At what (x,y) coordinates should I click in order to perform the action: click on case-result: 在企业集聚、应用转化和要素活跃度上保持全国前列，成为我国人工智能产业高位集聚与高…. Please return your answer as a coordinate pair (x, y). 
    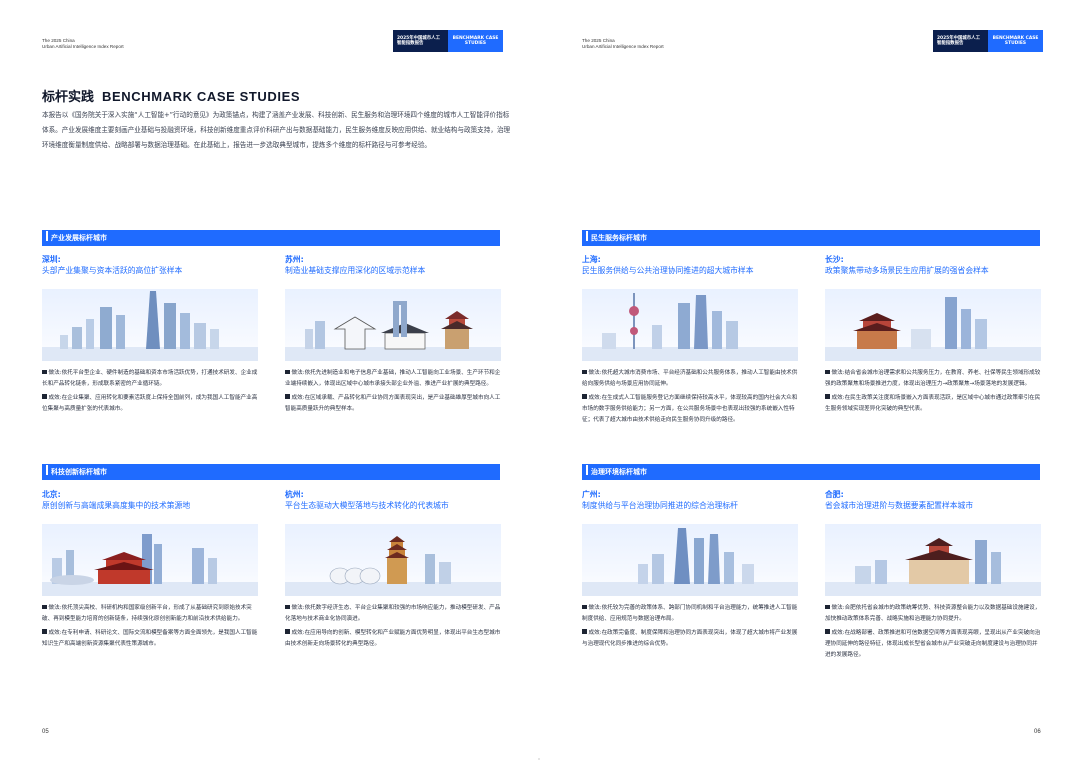
    Looking at the image, I should click on (150, 403).